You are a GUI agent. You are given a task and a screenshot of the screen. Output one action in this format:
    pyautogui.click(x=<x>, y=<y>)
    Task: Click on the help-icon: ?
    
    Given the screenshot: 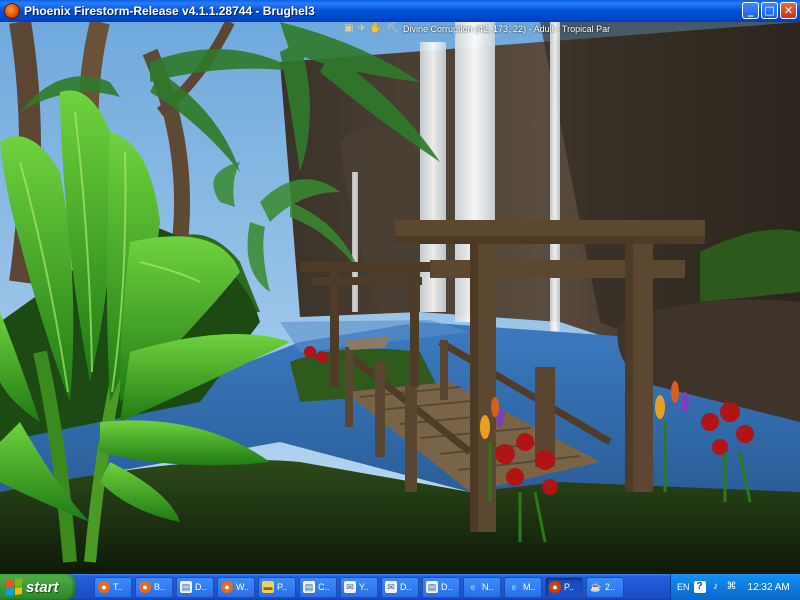 What is the action you would take?
    pyautogui.click(x=699, y=587)
    